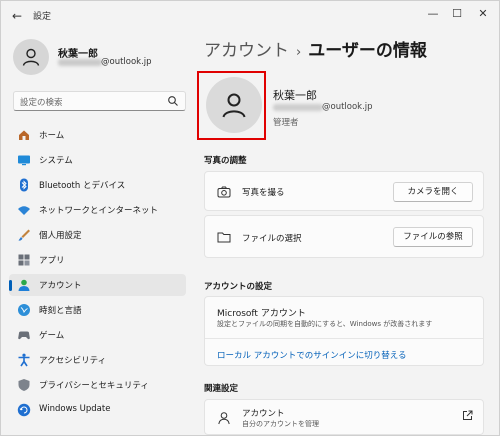 The height and width of the screenshot is (436, 500). Describe the element at coordinates (286, 123) in the screenshot. I see `user-role: 管理者` at that location.